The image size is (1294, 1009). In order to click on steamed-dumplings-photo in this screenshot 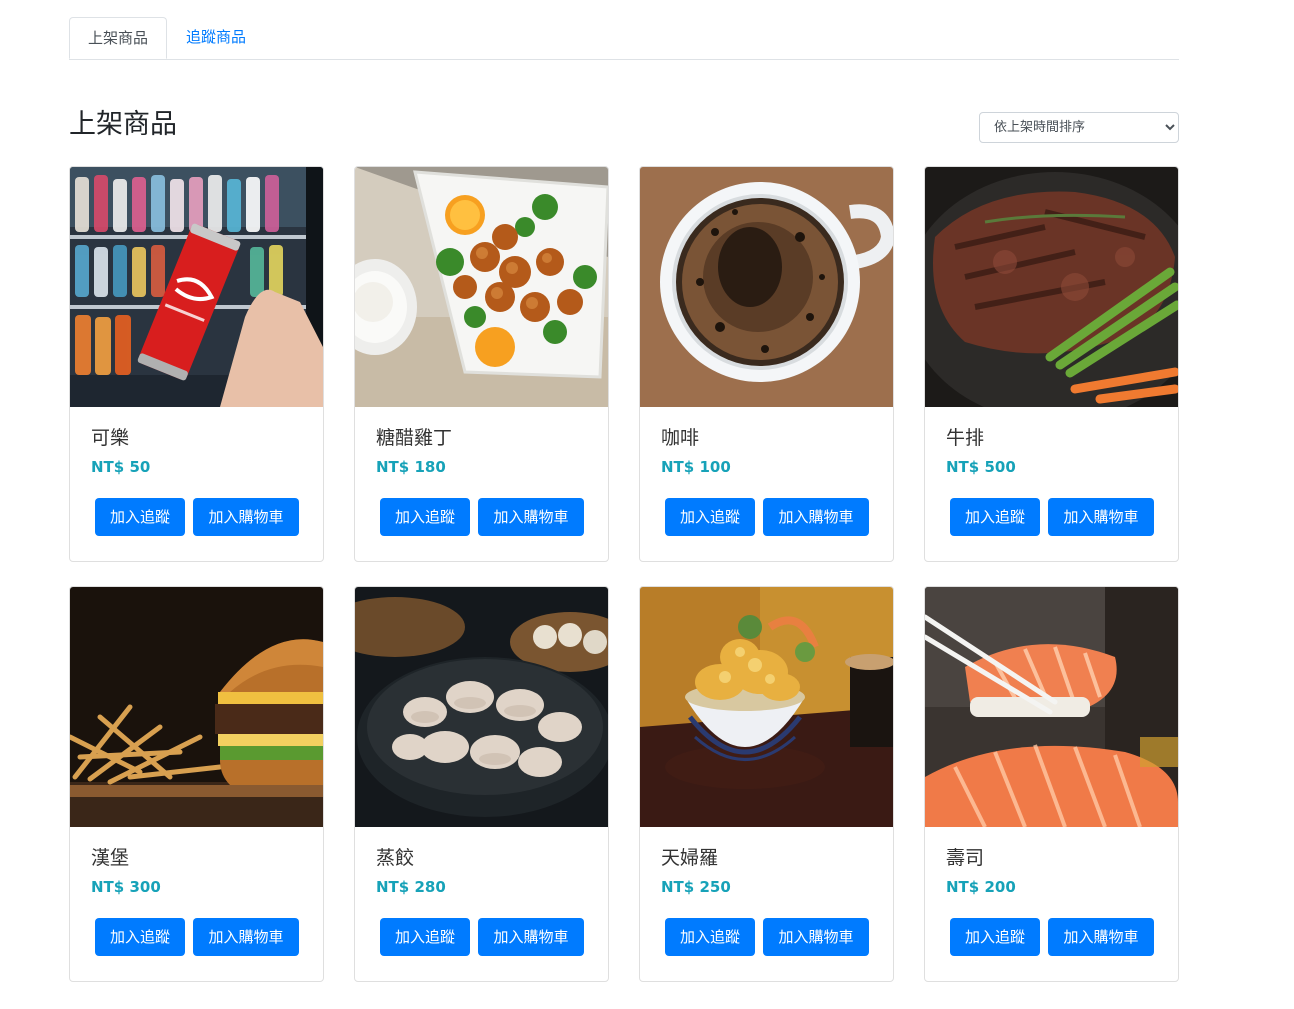, I will do `click(481, 707)`.